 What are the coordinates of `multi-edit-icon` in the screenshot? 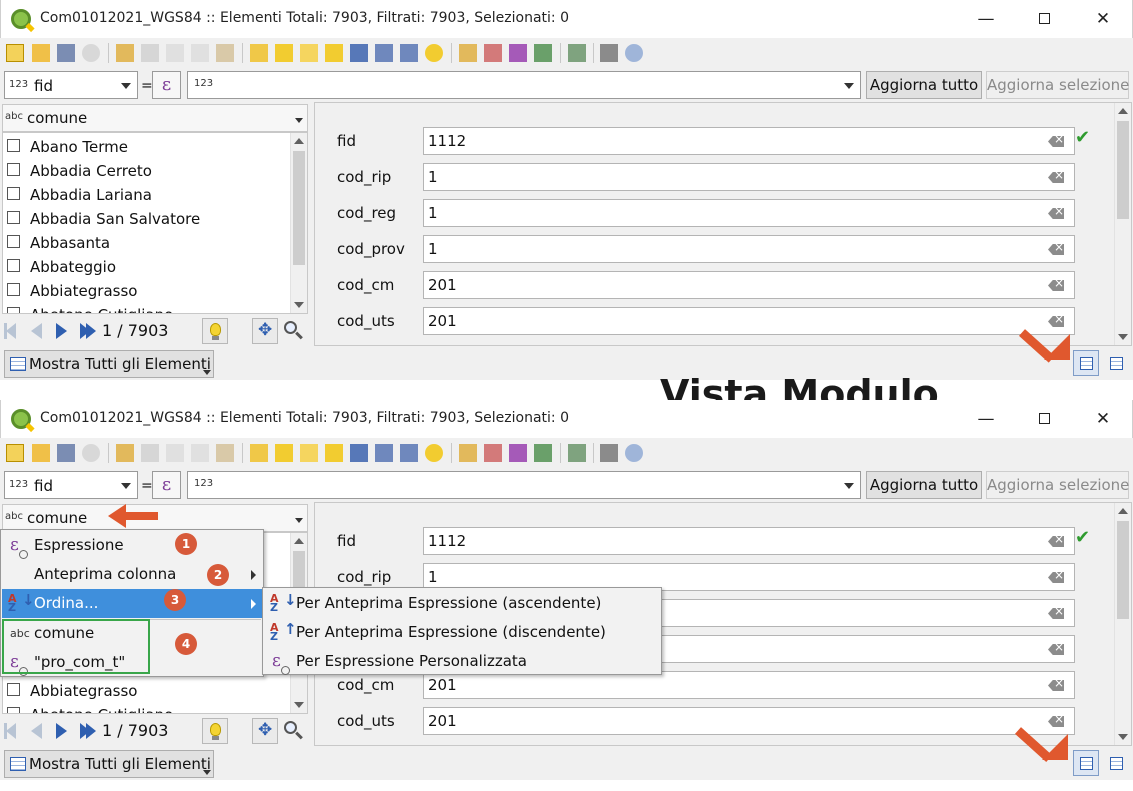 It's located at (41, 53).